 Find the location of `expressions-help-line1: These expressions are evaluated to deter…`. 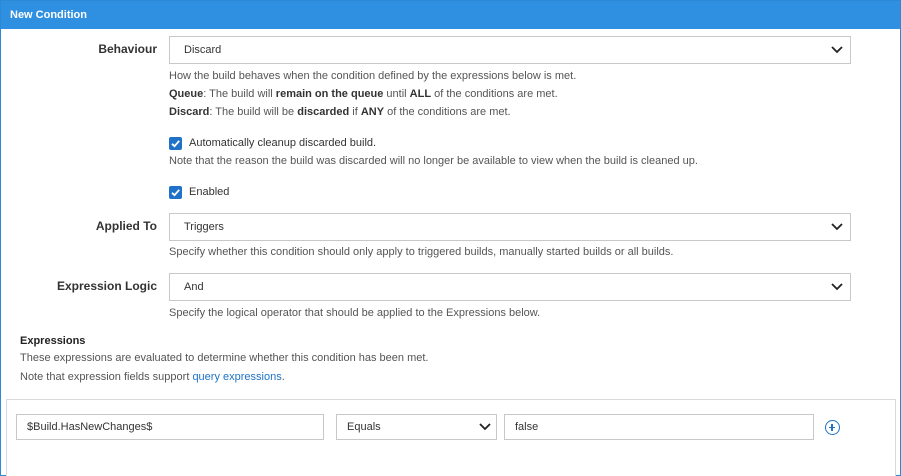

expressions-help-line1: These expressions are evaluated to deter… is located at coordinates (224, 358).